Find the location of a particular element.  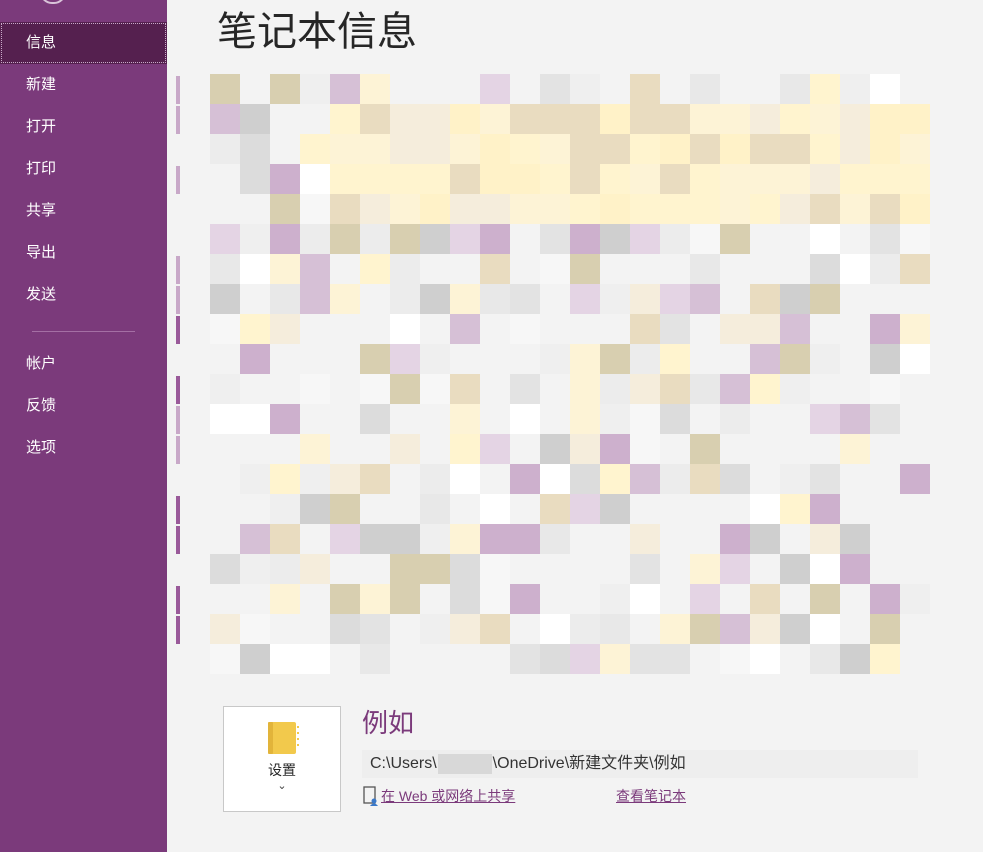

nav-item-account: 帐户 is located at coordinates (83, 364).